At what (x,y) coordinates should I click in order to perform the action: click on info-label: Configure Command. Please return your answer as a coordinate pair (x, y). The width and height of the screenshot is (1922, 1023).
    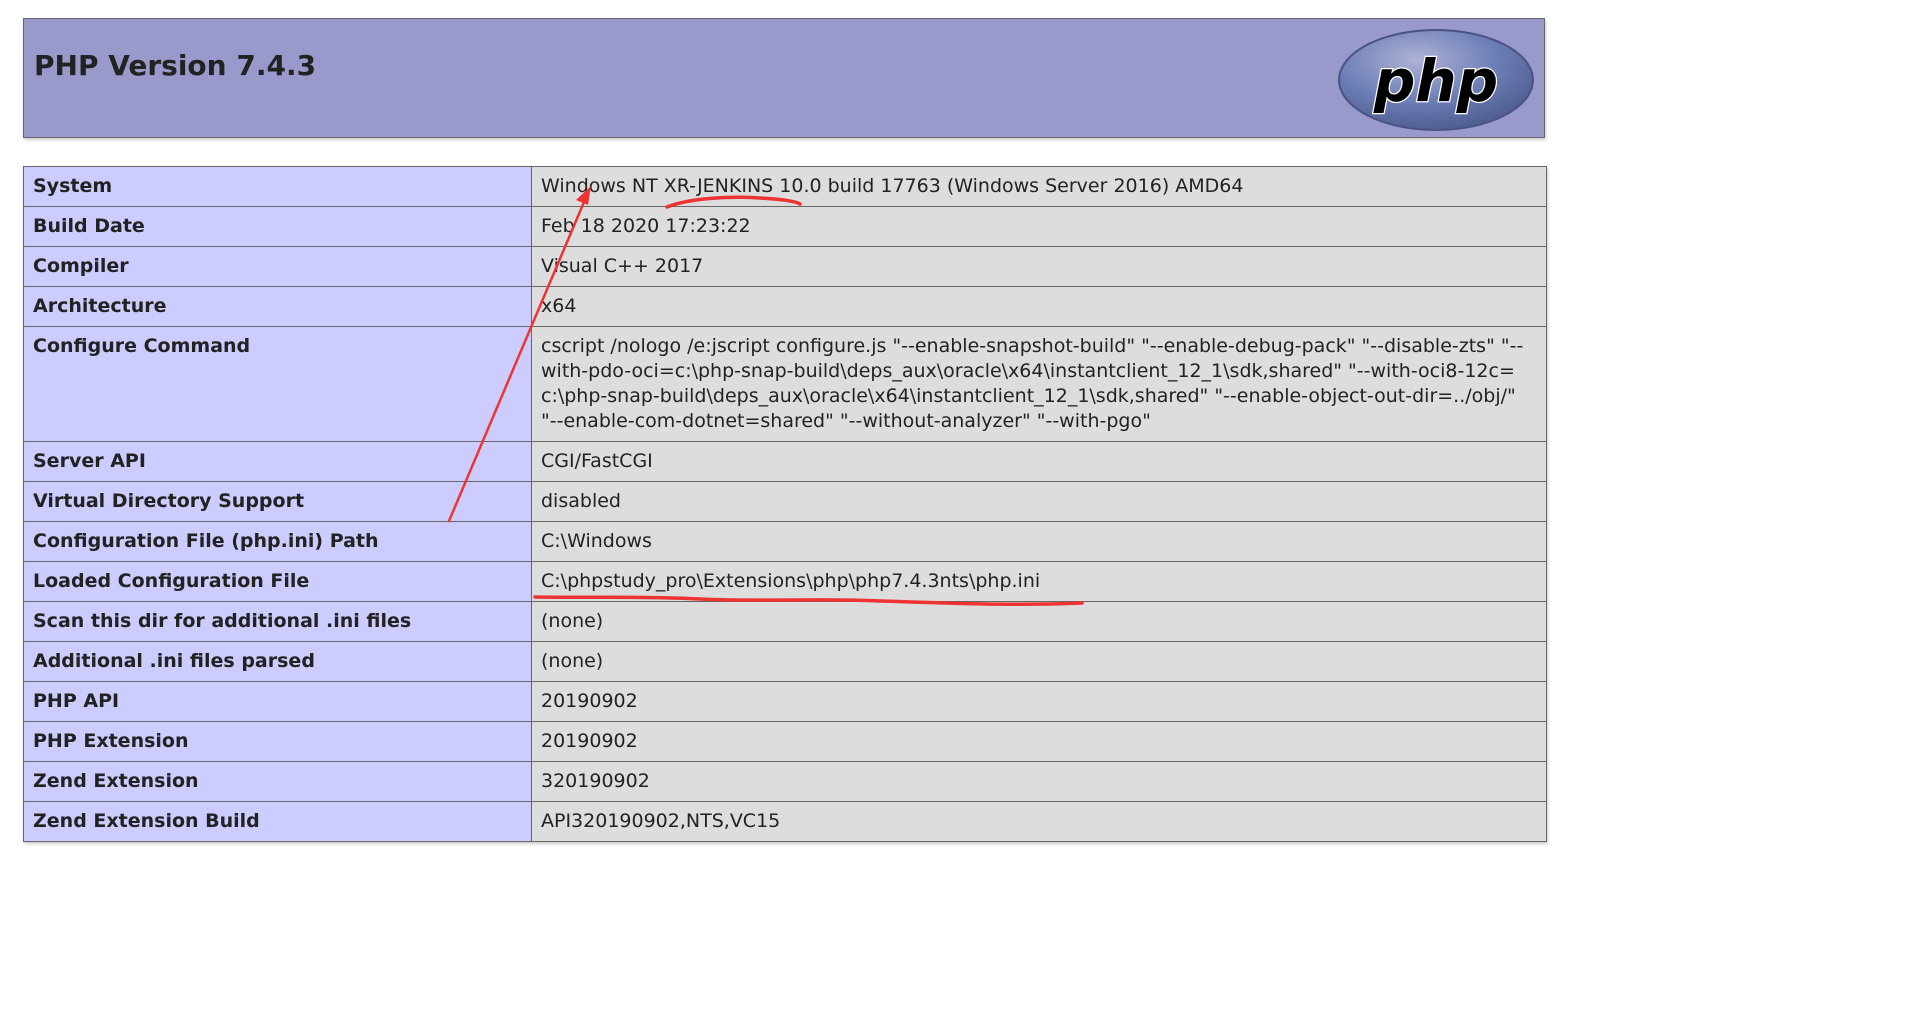
    Looking at the image, I should click on (277, 384).